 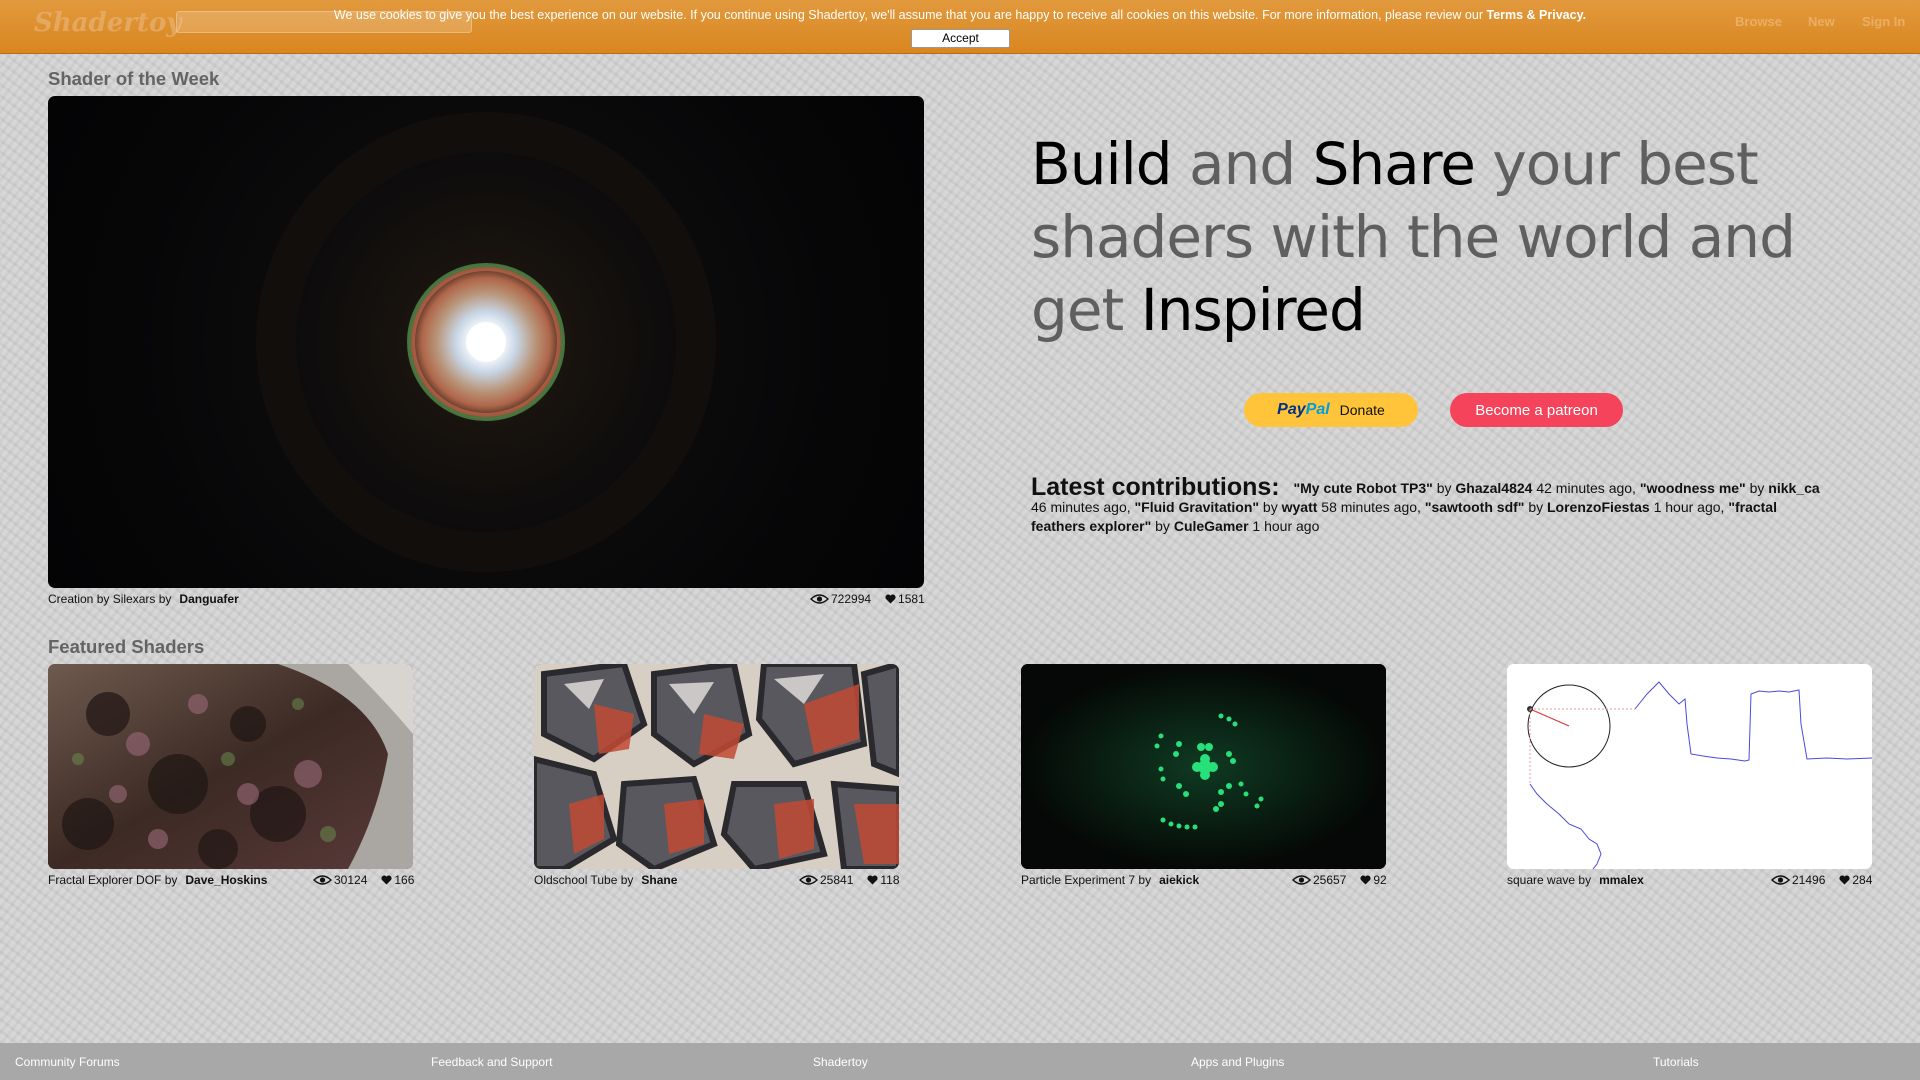 I want to click on accept-cookies-button: Accept, so click(x=960, y=38).